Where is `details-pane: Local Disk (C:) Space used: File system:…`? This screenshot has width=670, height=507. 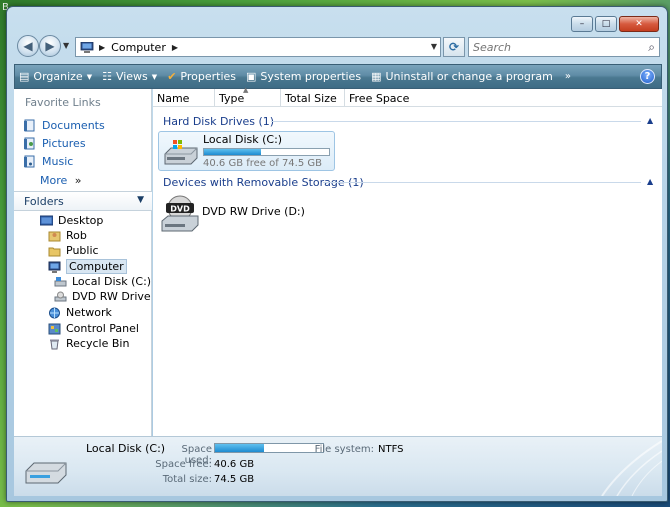 details-pane: Local Disk (C:) Space used: File system:… is located at coordinates (338, 466).